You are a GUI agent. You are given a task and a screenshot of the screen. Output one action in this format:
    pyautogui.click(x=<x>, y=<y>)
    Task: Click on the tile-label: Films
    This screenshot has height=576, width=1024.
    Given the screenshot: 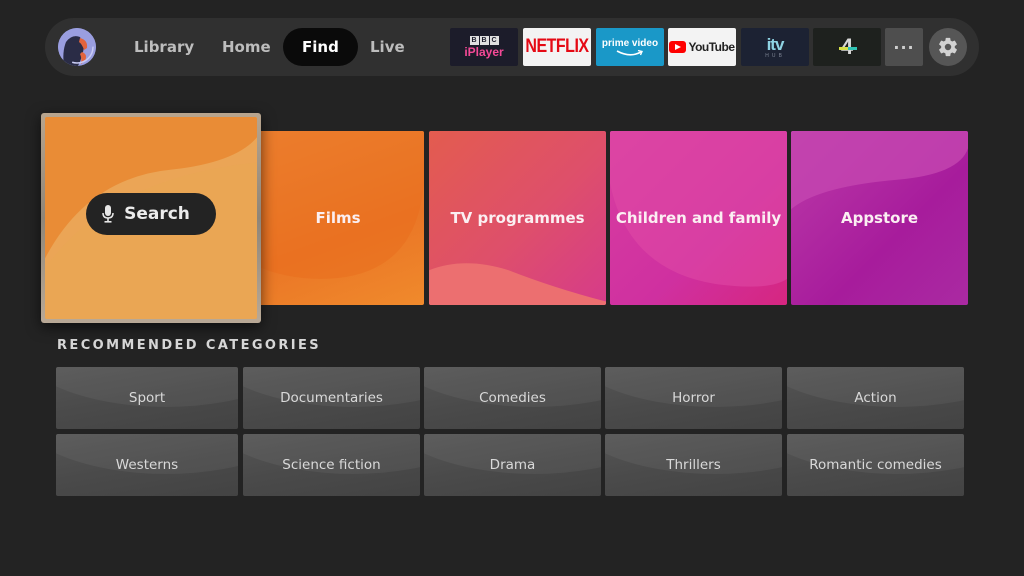 What is the action you would take?
    pyautogui.click(x=338, y=218)
    